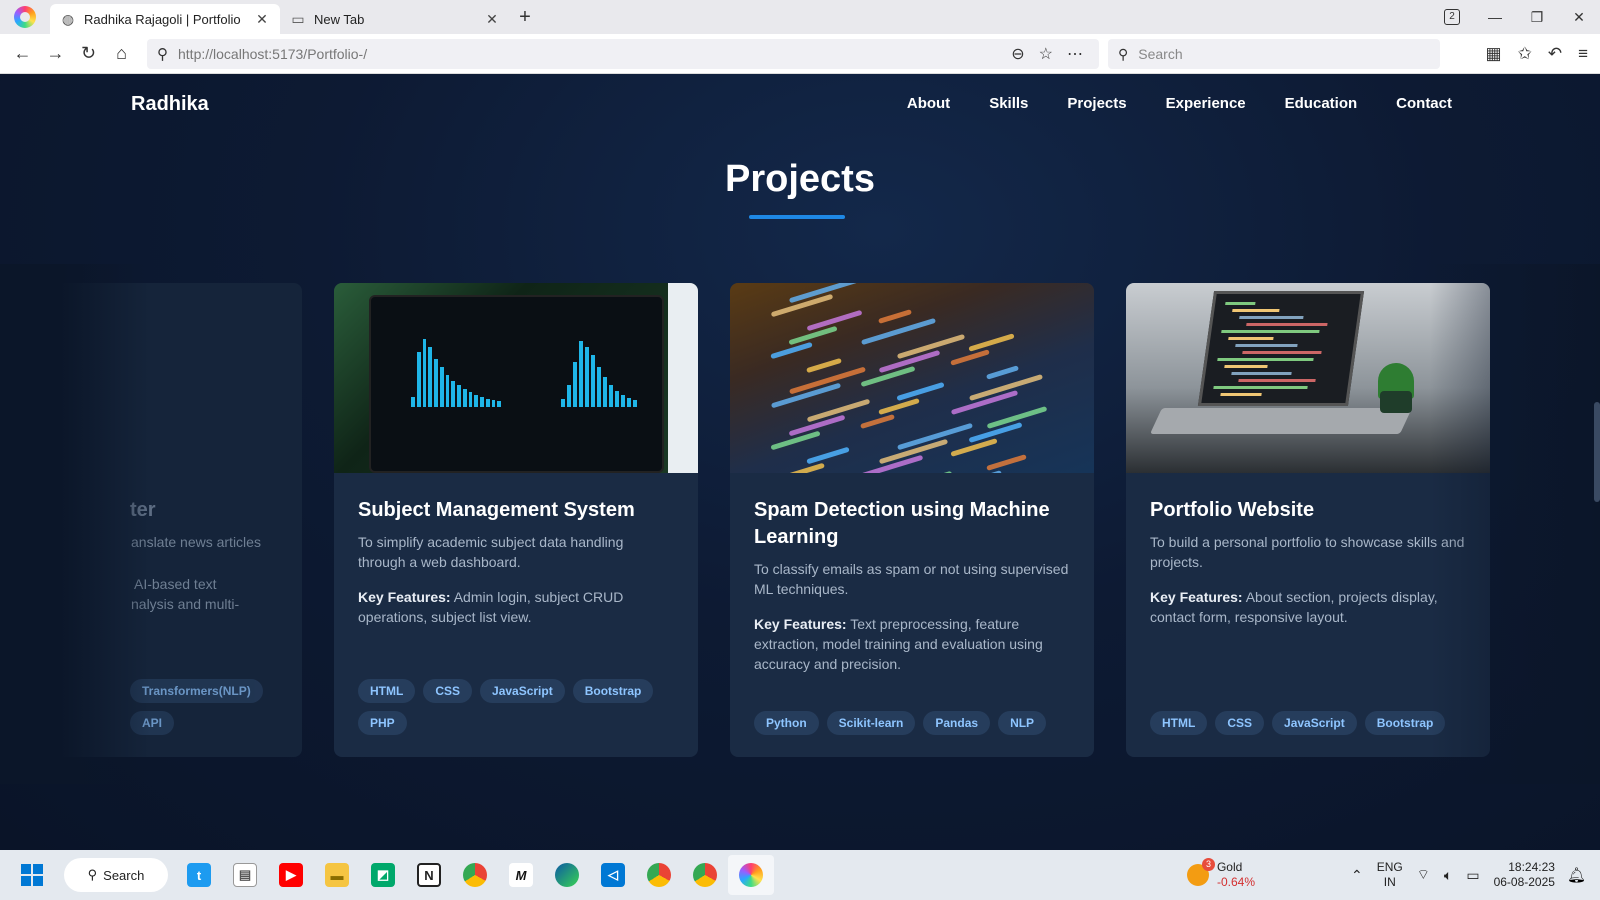 This screenshot has height=900, width=1600. What do you see at coordinates (475, 875) in the screenshot?
I see `chrome-app-icon` at bounding box center [475, 875].